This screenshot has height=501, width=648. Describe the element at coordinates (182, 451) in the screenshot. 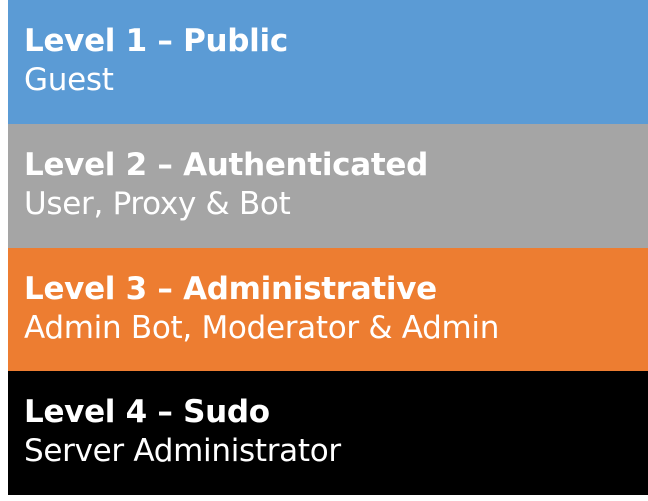

I see `level-4-description: Server Administrator` at that location.